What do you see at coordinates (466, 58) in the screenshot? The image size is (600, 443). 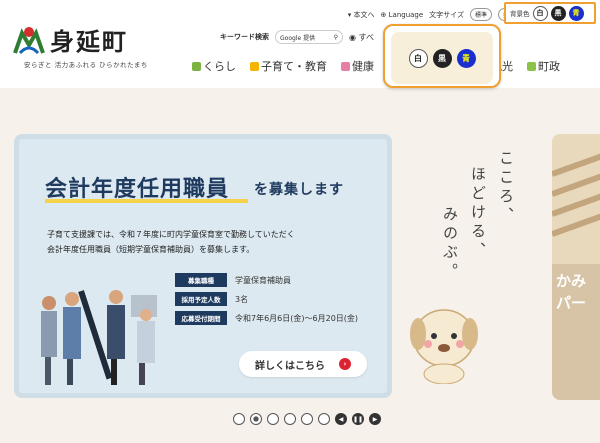 I see `popup-blue-button: 青` at bounding box center [466, 58].